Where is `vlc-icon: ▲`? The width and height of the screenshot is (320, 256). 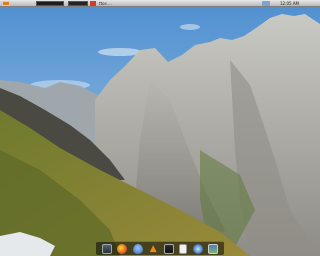
vlc-icon: ▲ is located at coordinates (153, 249).